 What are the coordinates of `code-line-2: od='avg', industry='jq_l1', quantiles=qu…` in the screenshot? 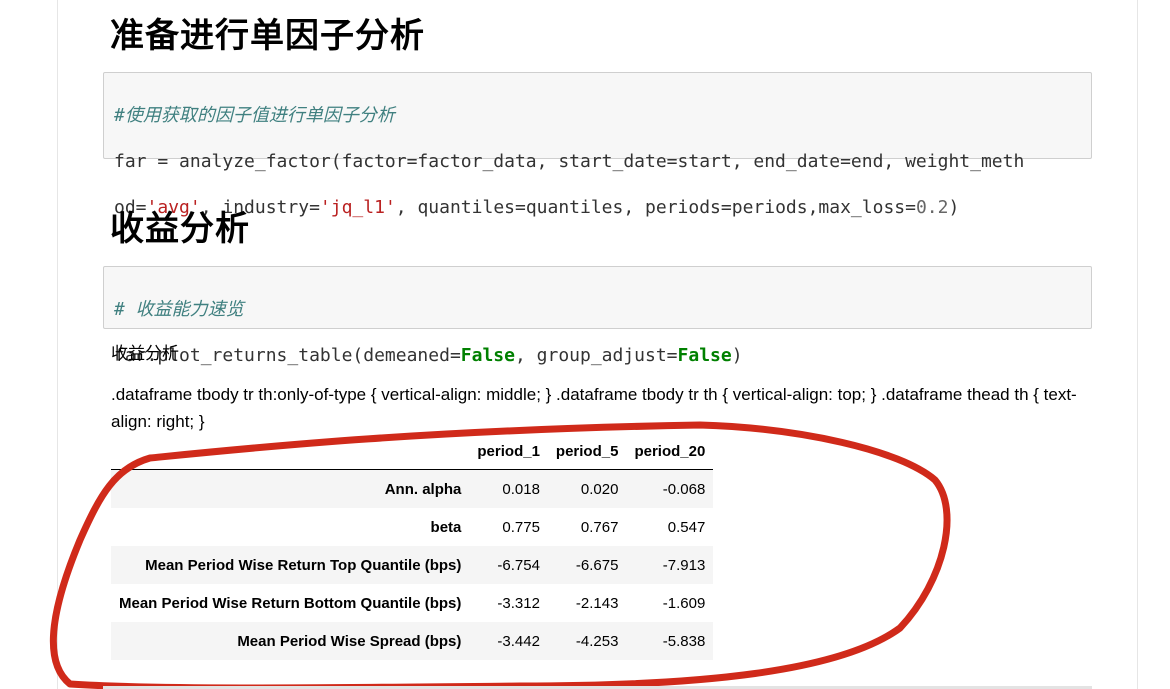 It's located at (537, 207).